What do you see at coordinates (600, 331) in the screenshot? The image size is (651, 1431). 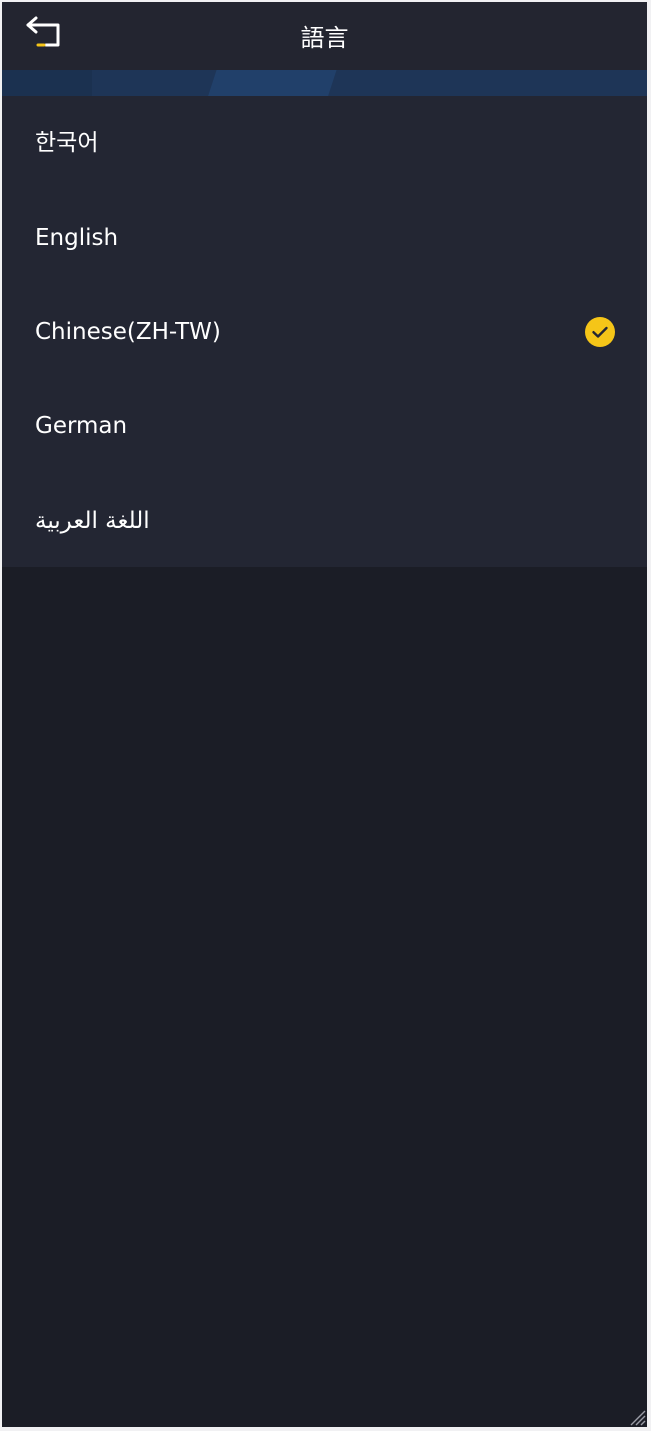 I see `check-icon` at bounding box center [600, 331].